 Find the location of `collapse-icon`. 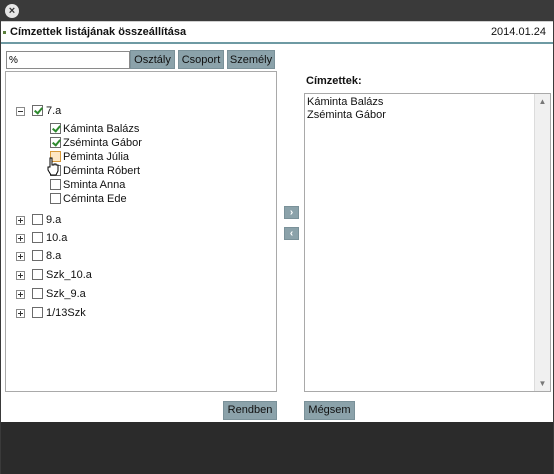

collapse-icon is located at coordinates (20, 111).